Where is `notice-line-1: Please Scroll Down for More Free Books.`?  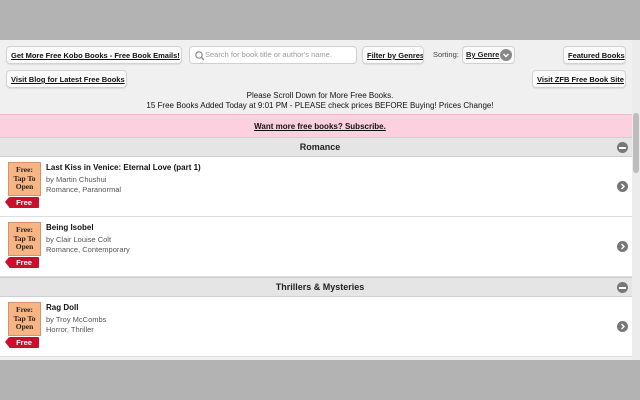
notice-line-1: Please Scroll Down for More Free Books. is located at coordinates (320, 95).